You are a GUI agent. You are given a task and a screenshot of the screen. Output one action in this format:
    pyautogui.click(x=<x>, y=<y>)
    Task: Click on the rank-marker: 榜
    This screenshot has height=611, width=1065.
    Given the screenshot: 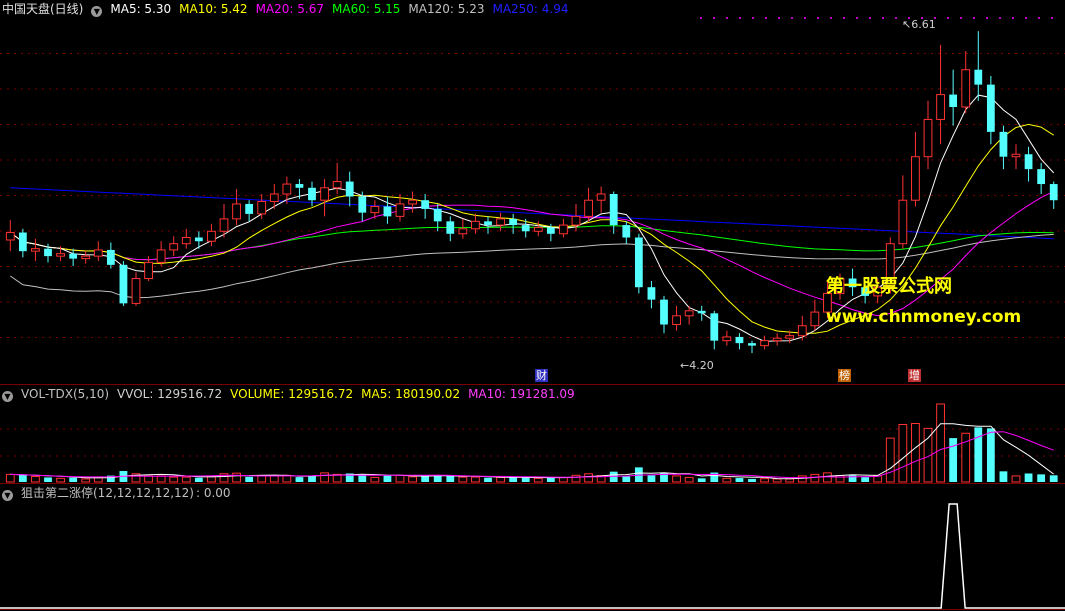 What is the action you would take?
    pyautogui.click(x=844, y=375)
    